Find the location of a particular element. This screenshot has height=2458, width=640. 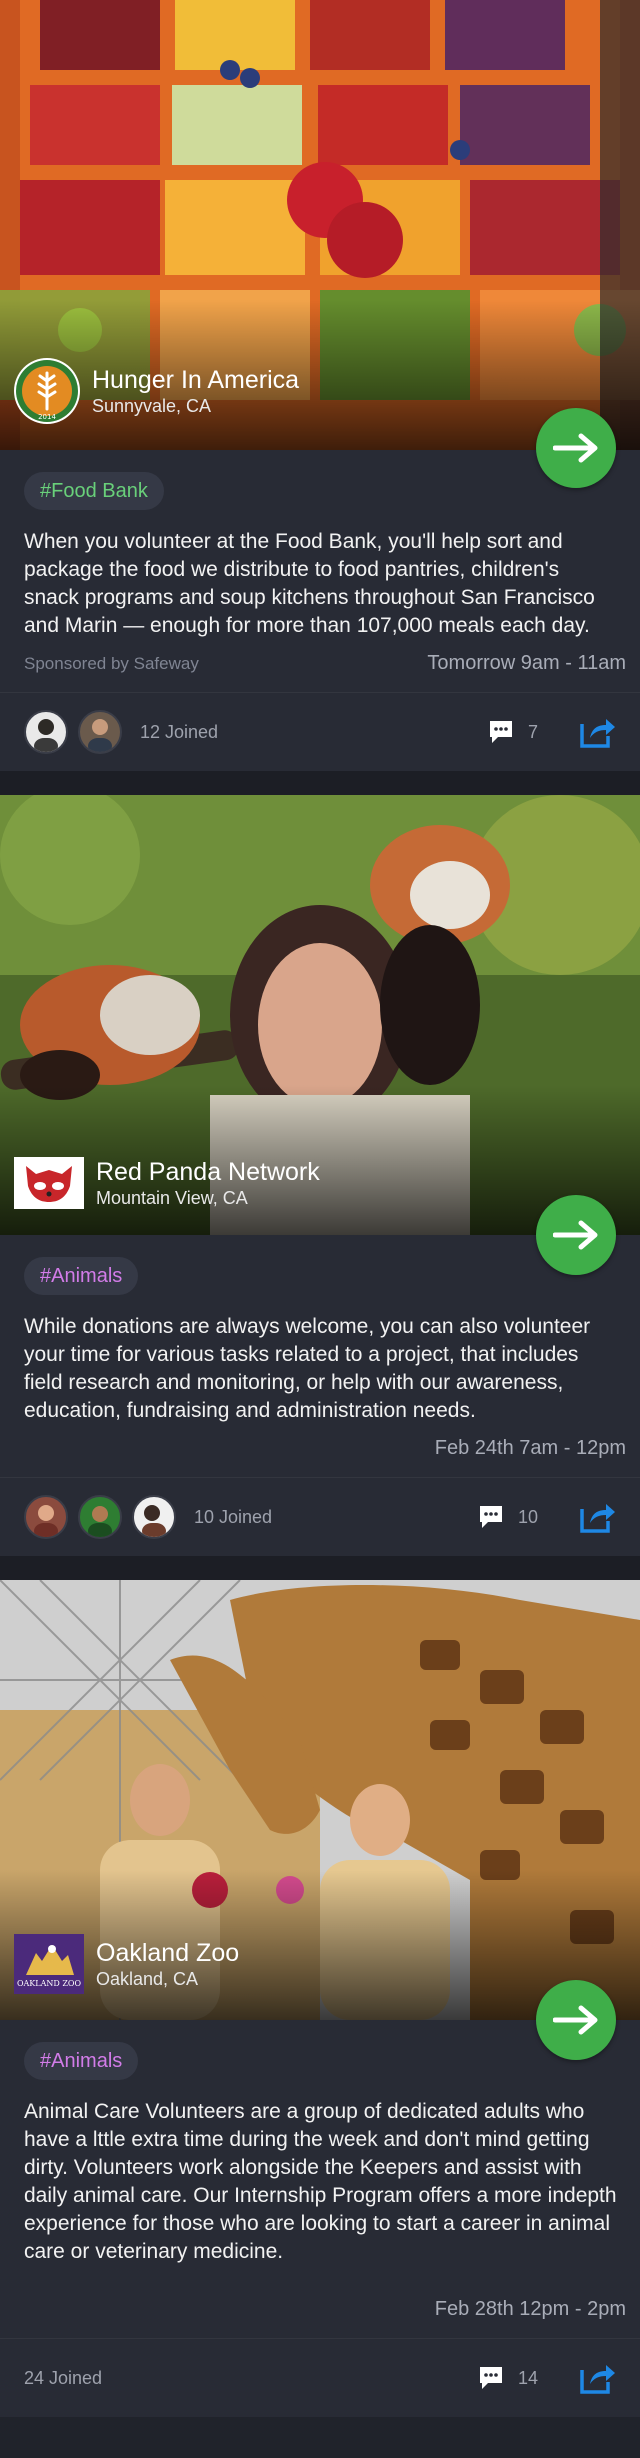

card-footer: 12 Joined 7 is located at coordinates (320, 731).